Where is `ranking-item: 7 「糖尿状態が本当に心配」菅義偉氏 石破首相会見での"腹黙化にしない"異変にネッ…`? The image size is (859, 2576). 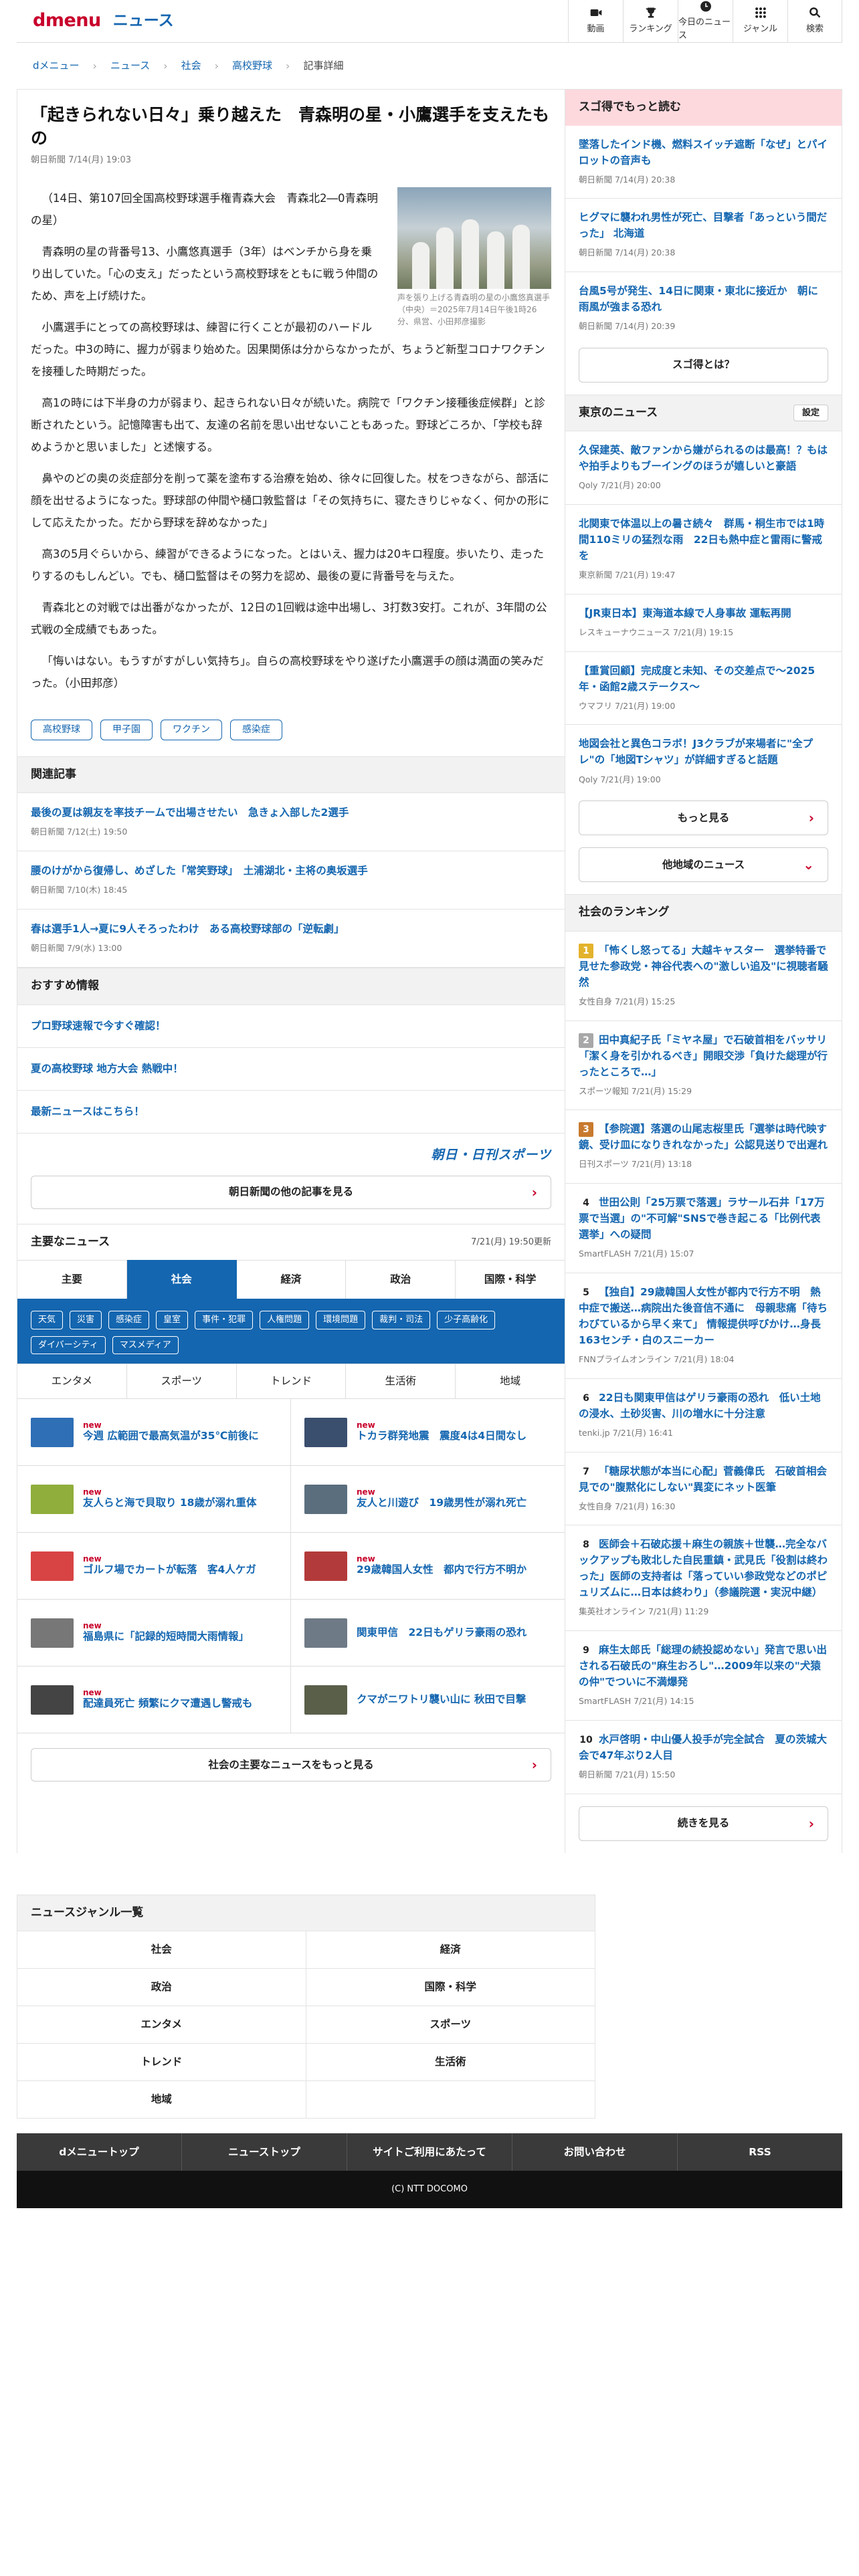
ranking-item: 7 「糖尿状態が本当に心配」菅義偉氏 石破首相会見での"腹黙化にしない"異変にネッ… is located at coordinates (703, 1489).